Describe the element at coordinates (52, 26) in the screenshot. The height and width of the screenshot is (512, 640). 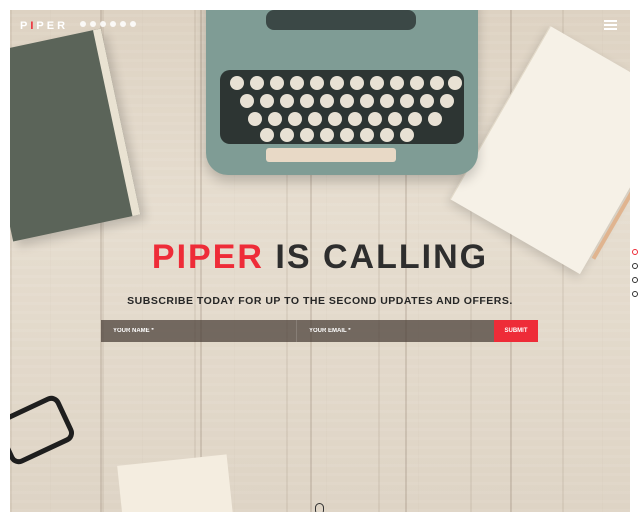
I see `logo-text-end: PER` at that location.